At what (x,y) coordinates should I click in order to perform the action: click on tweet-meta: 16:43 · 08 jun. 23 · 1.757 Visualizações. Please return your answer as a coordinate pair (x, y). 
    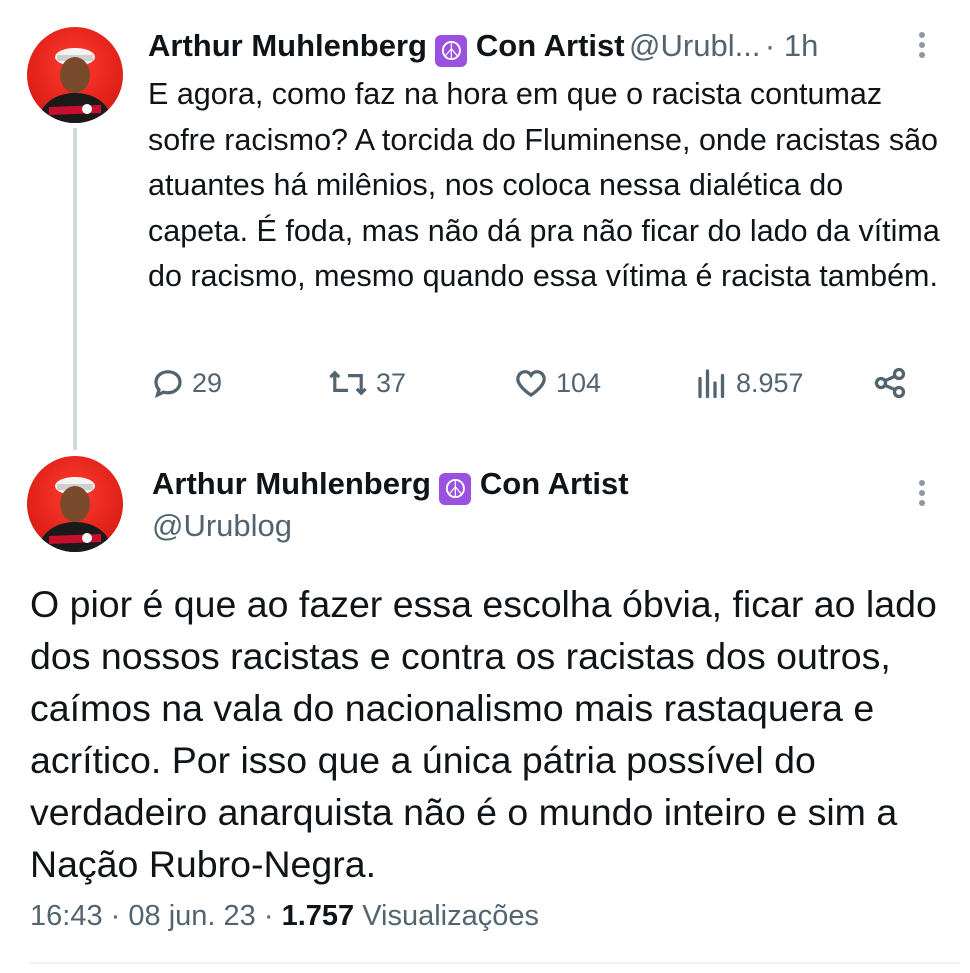
    Looking at the image, I should click on (284, 916).